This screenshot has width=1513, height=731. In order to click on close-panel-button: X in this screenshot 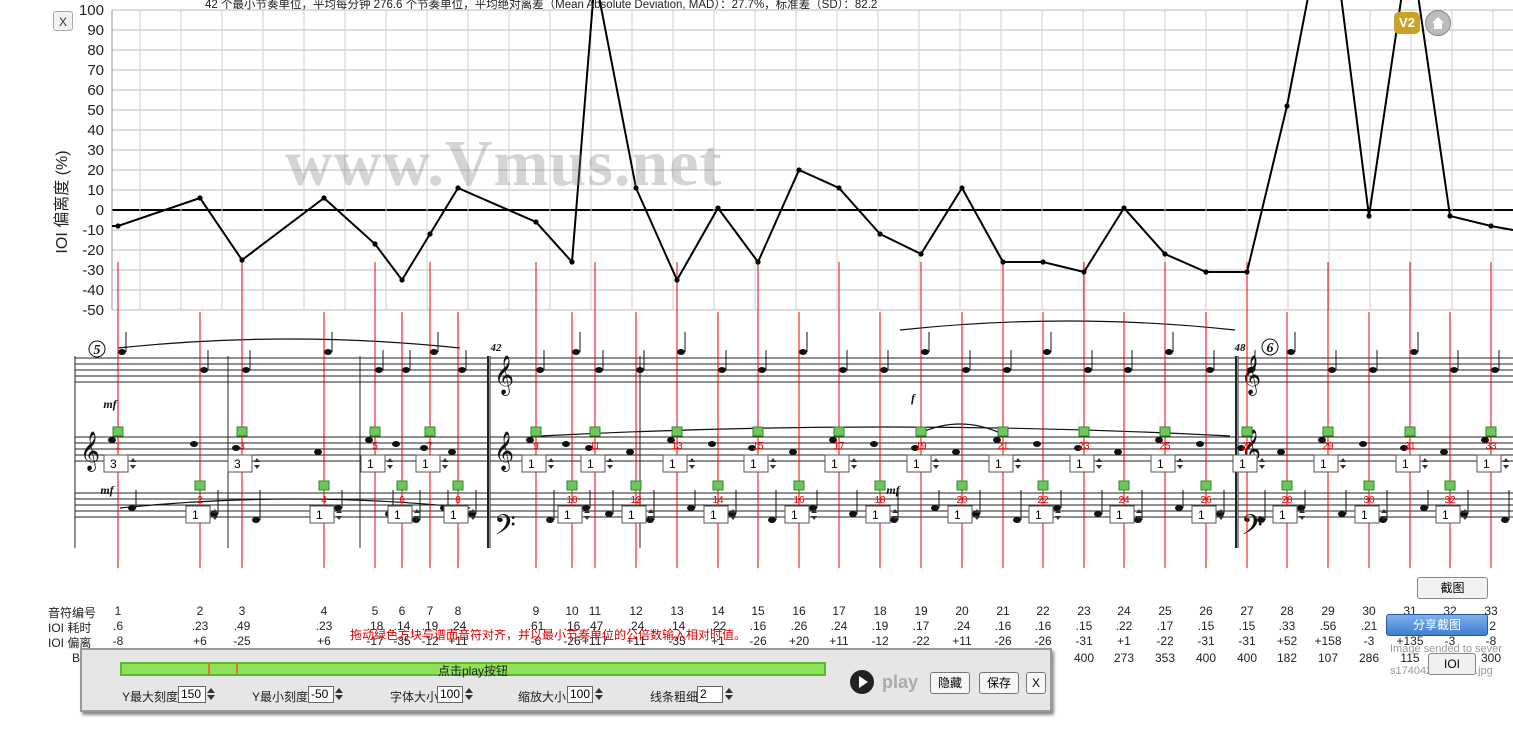, I will do `click(63, 21)`.